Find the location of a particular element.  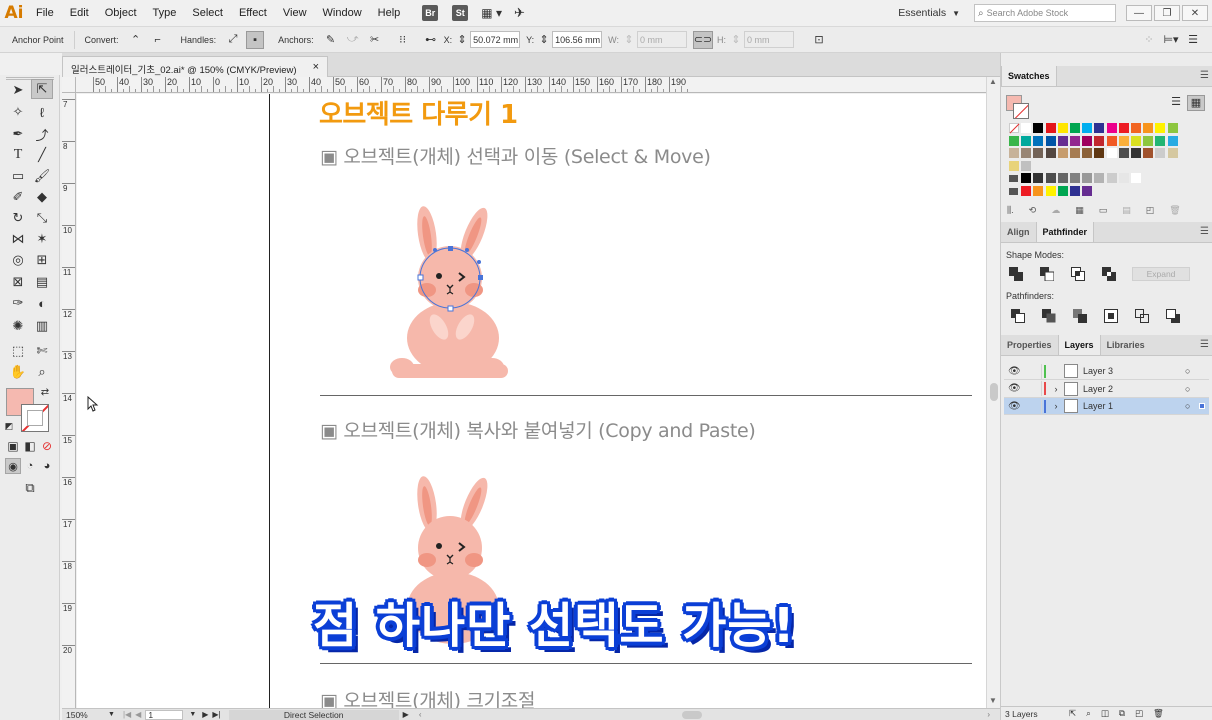

swatch-libraries-icon: ⫼. is located at coordinates (1010, 212).